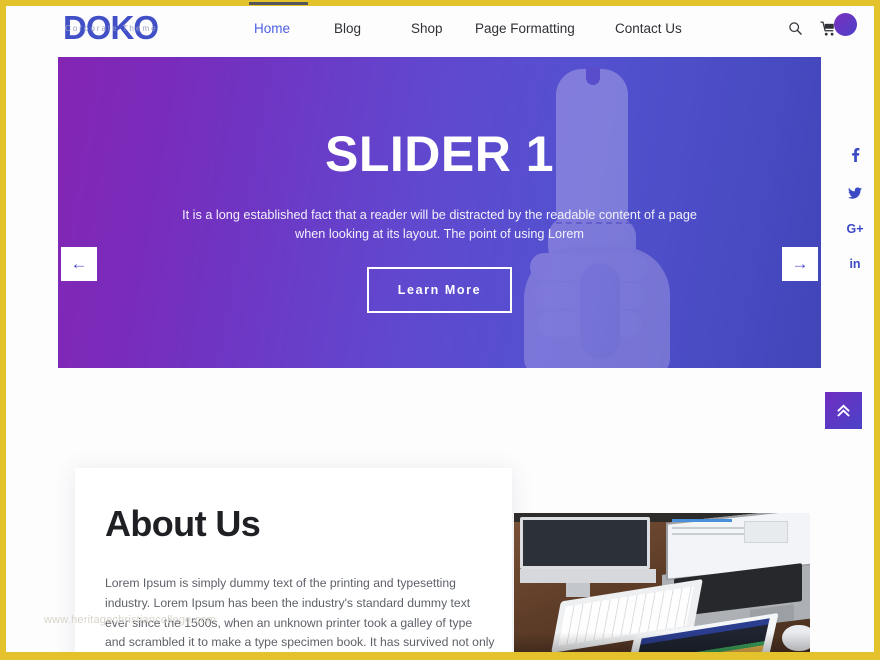  What do you see at coordinates (855, 209) in the screenshot?
I see `social-share-rail: G+ in` at bounding box center [855, 209].